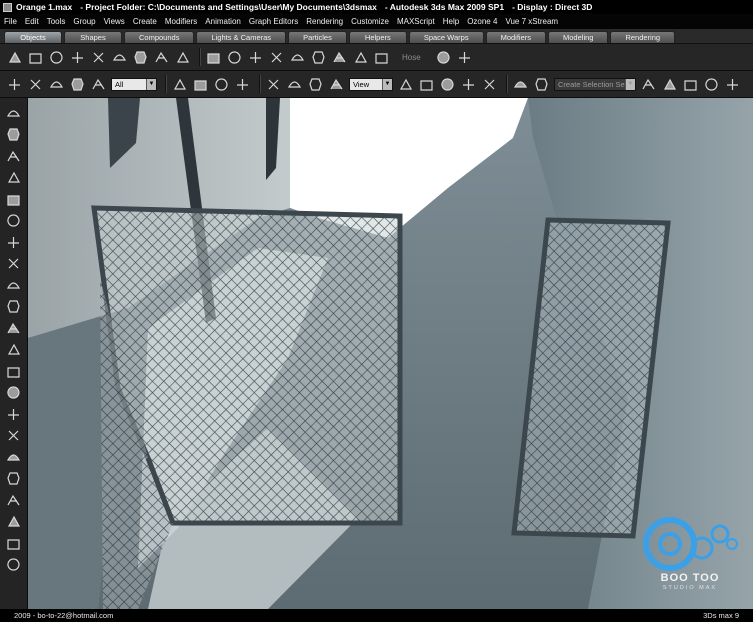 The width and height of the screenshot is (753, 622). Describe the element at coordinates (32, 21) in the screenshot. I see `menu-item-edit: Edit` at that location.